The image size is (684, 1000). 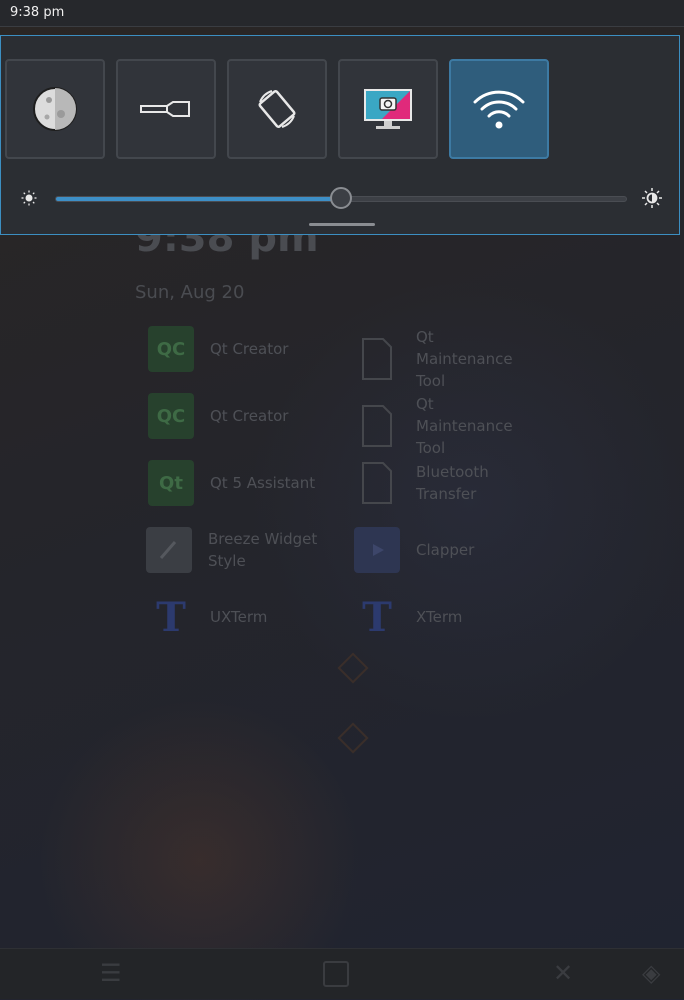 I want to click on tile-auto-rotate, so click(x=277, y=109).